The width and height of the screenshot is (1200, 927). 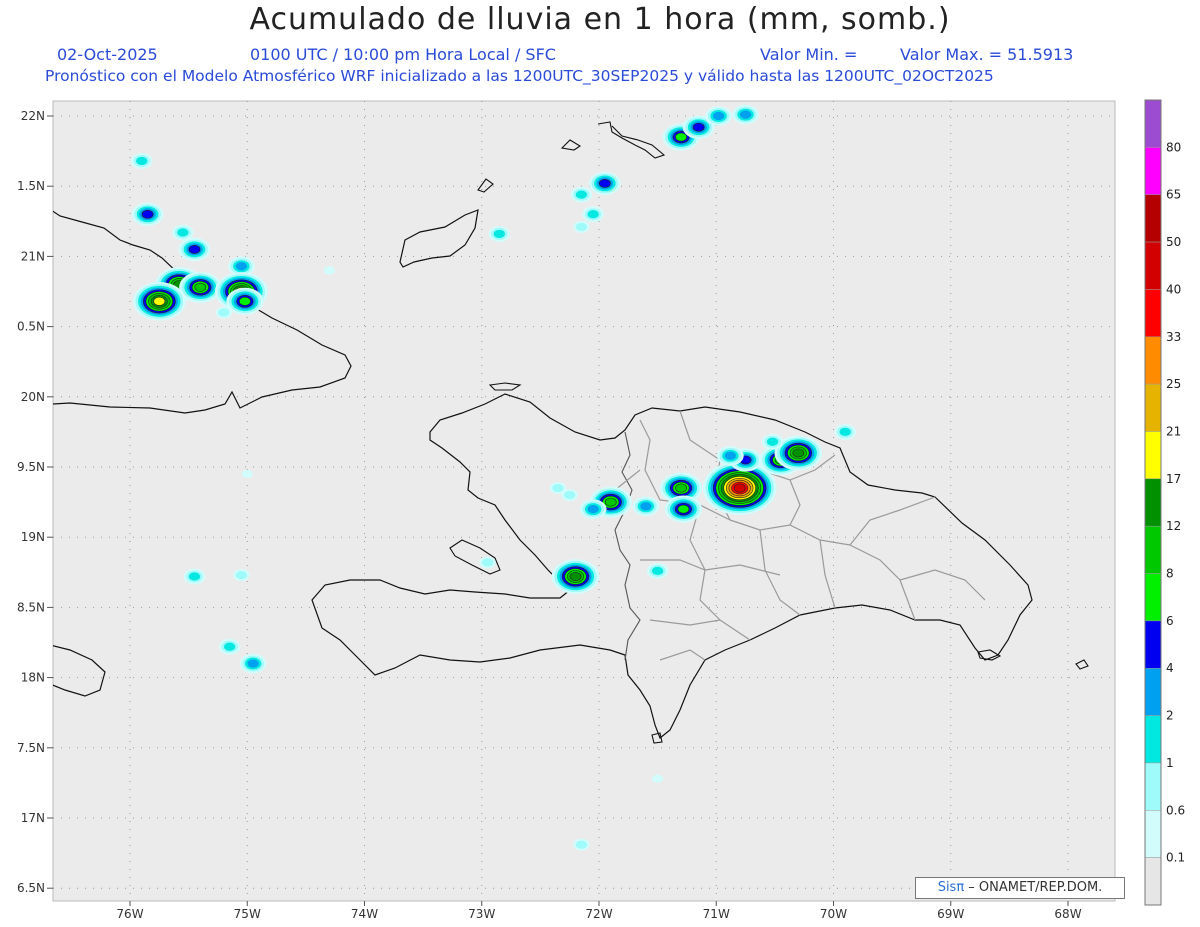 I want to click on lon-tick-label: 75W, so click(x=247, y=914).